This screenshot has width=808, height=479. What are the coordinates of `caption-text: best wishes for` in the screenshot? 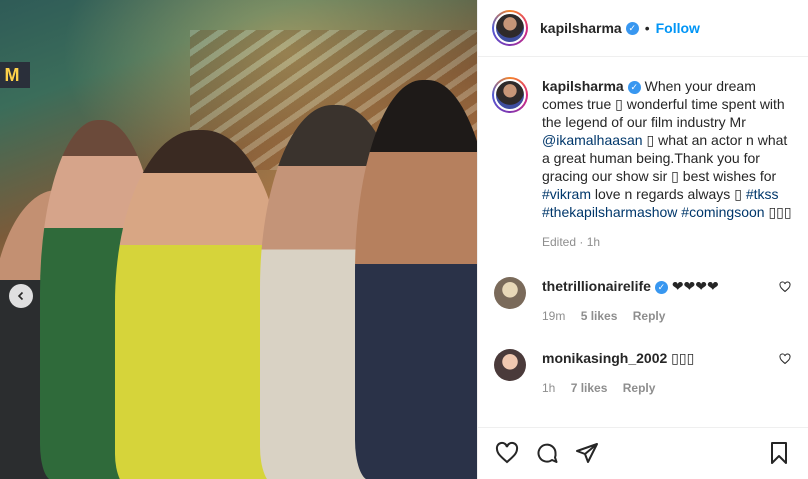 It's located at (727, 176).